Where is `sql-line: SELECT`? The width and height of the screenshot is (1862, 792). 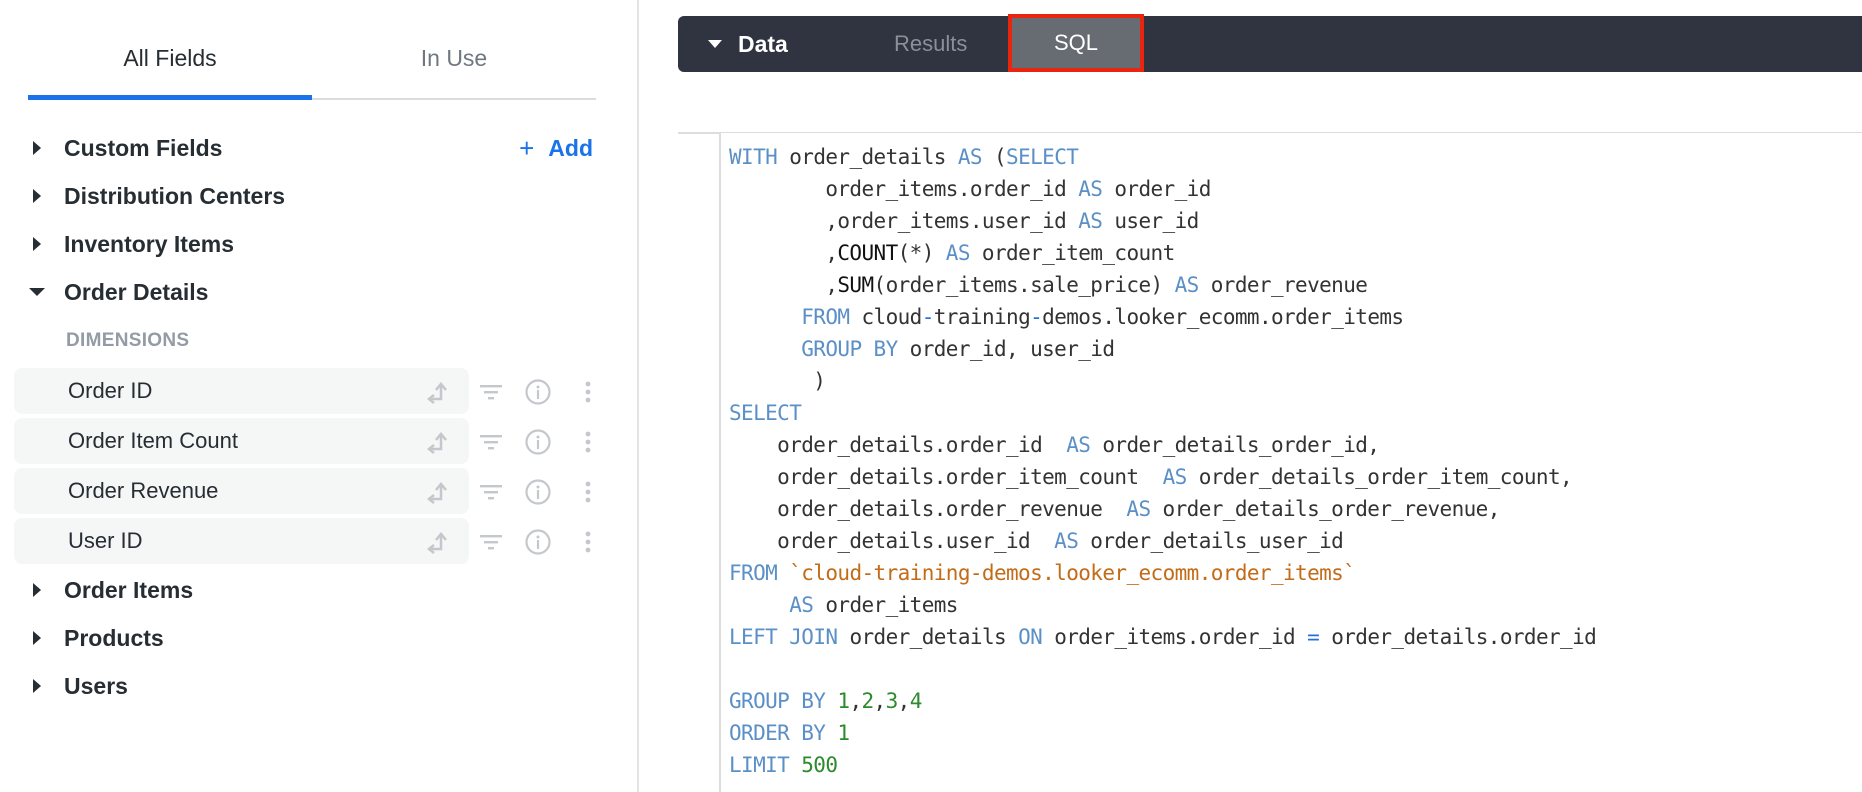 sql-line: SELECT is located at coordinates (765, 413).